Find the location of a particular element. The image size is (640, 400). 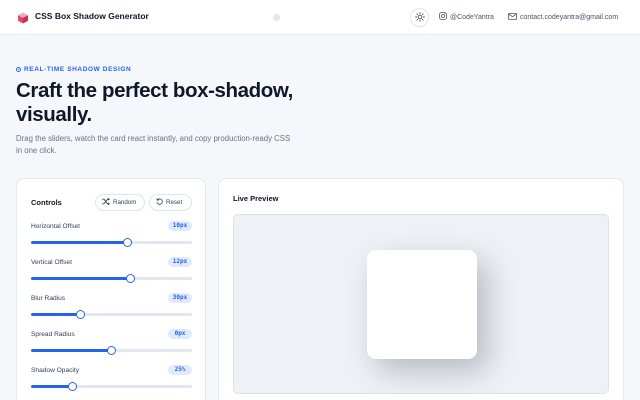

cube-logo-icon is located at coordinates (23, 17).